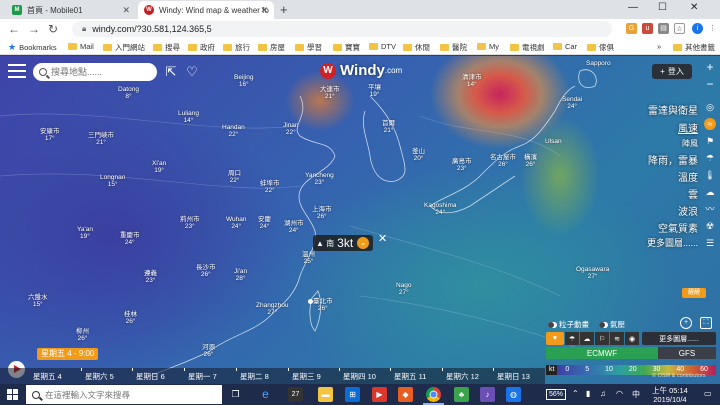 This screenshot has height=405, width=720. Describe the element at coordinates (382, 46) in the screenshot. I see `bookmark-folder: DTV` at that location.